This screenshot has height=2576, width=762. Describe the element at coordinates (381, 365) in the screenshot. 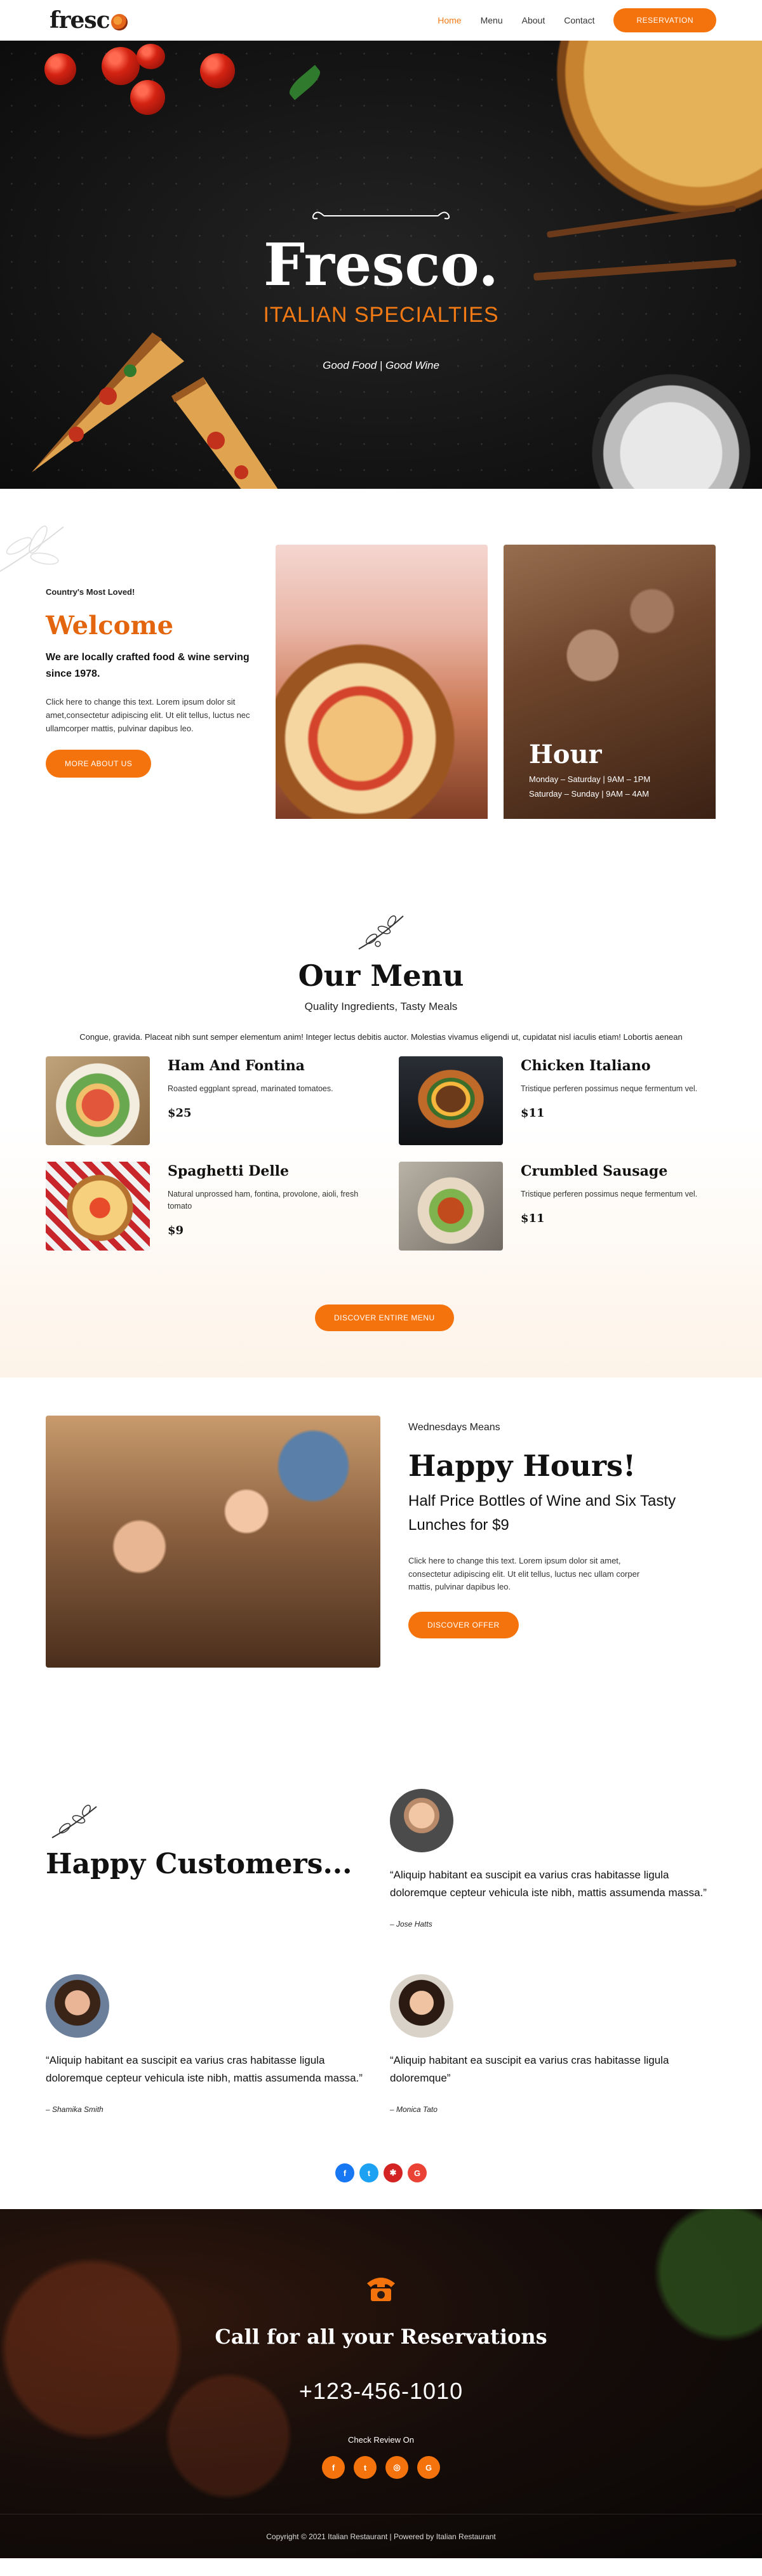

I see `hero-tagline: Good Food | Good Wine` at that location.